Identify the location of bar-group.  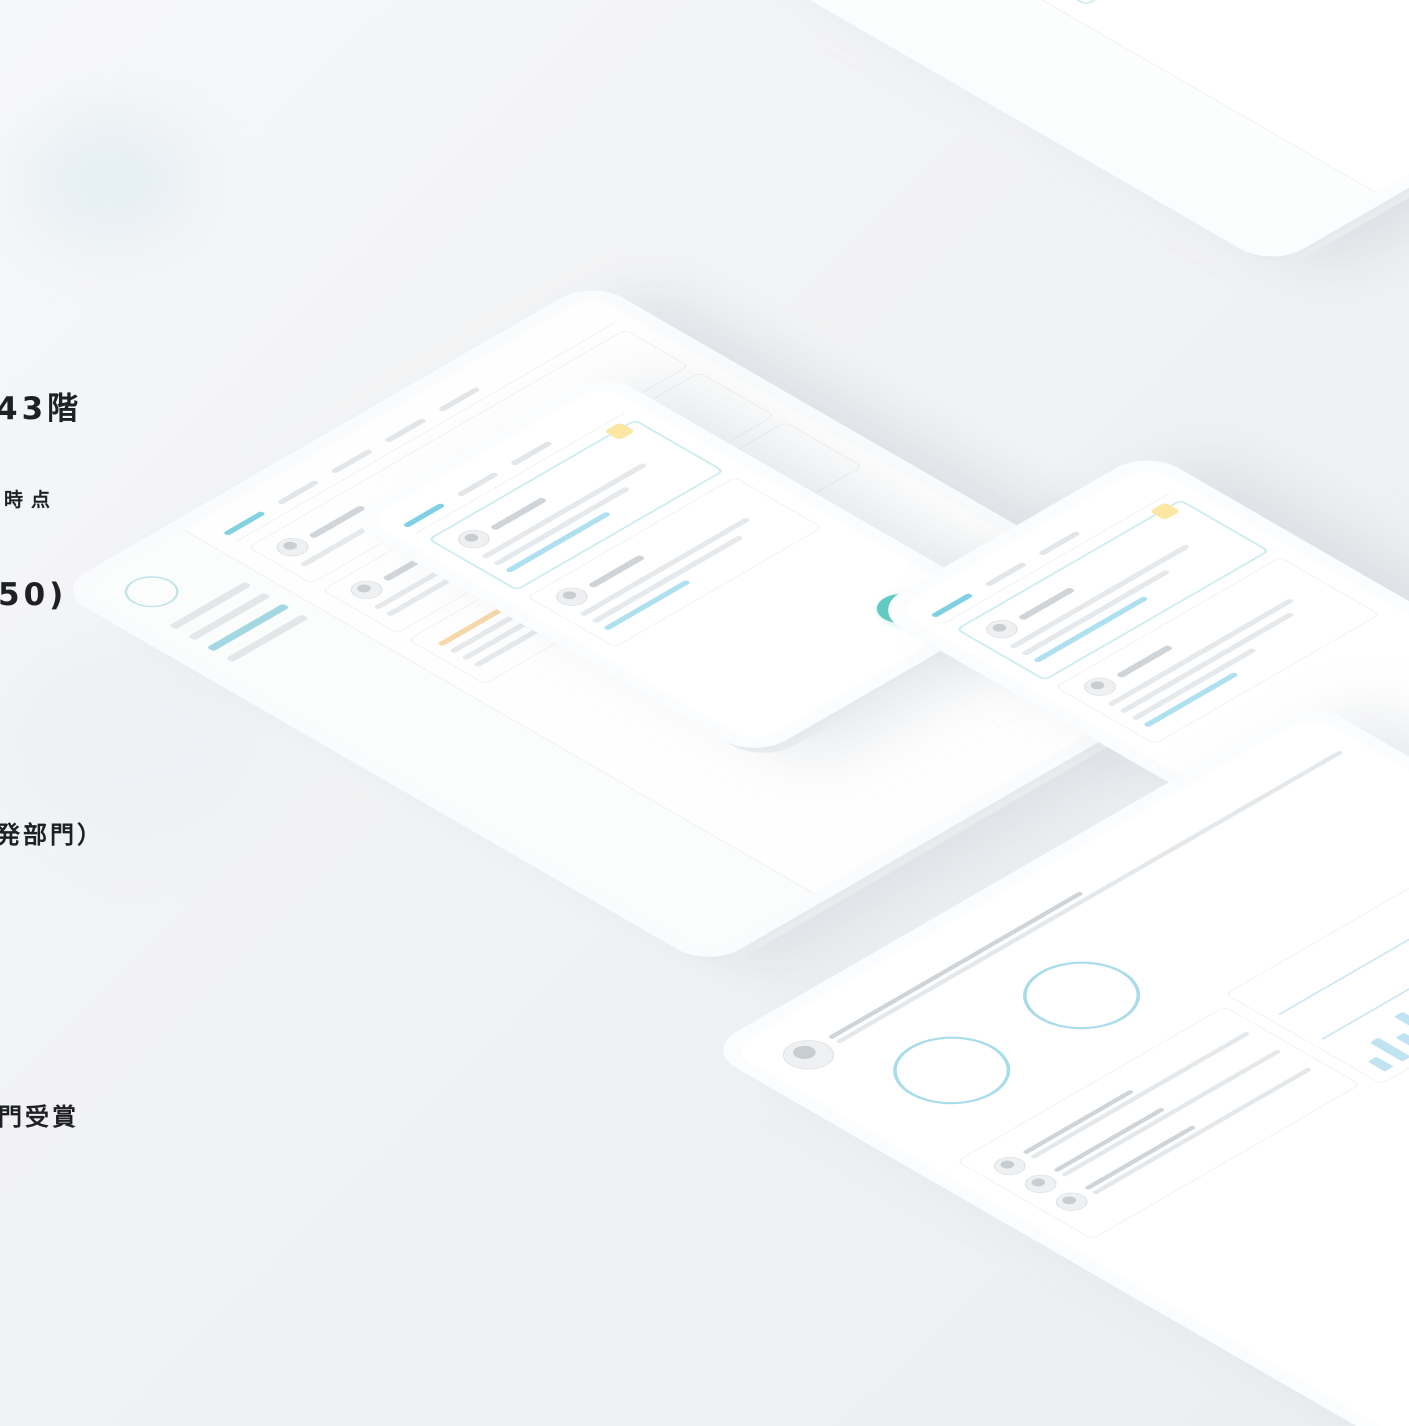
(1371, 1034).